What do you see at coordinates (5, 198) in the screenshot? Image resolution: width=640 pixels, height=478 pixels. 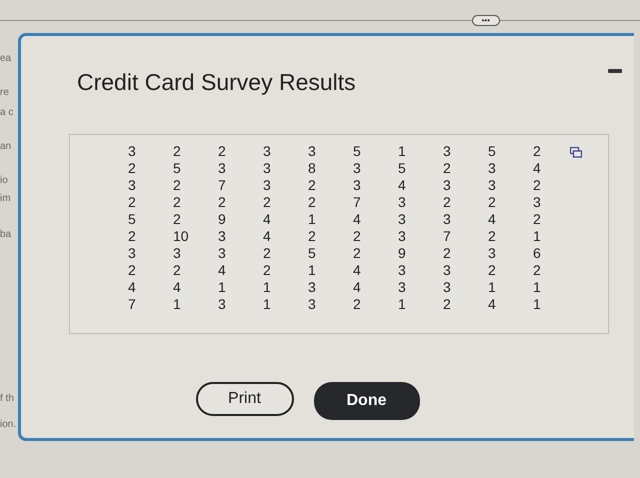 I see `page-text: im` at bounding box center [5, 198].